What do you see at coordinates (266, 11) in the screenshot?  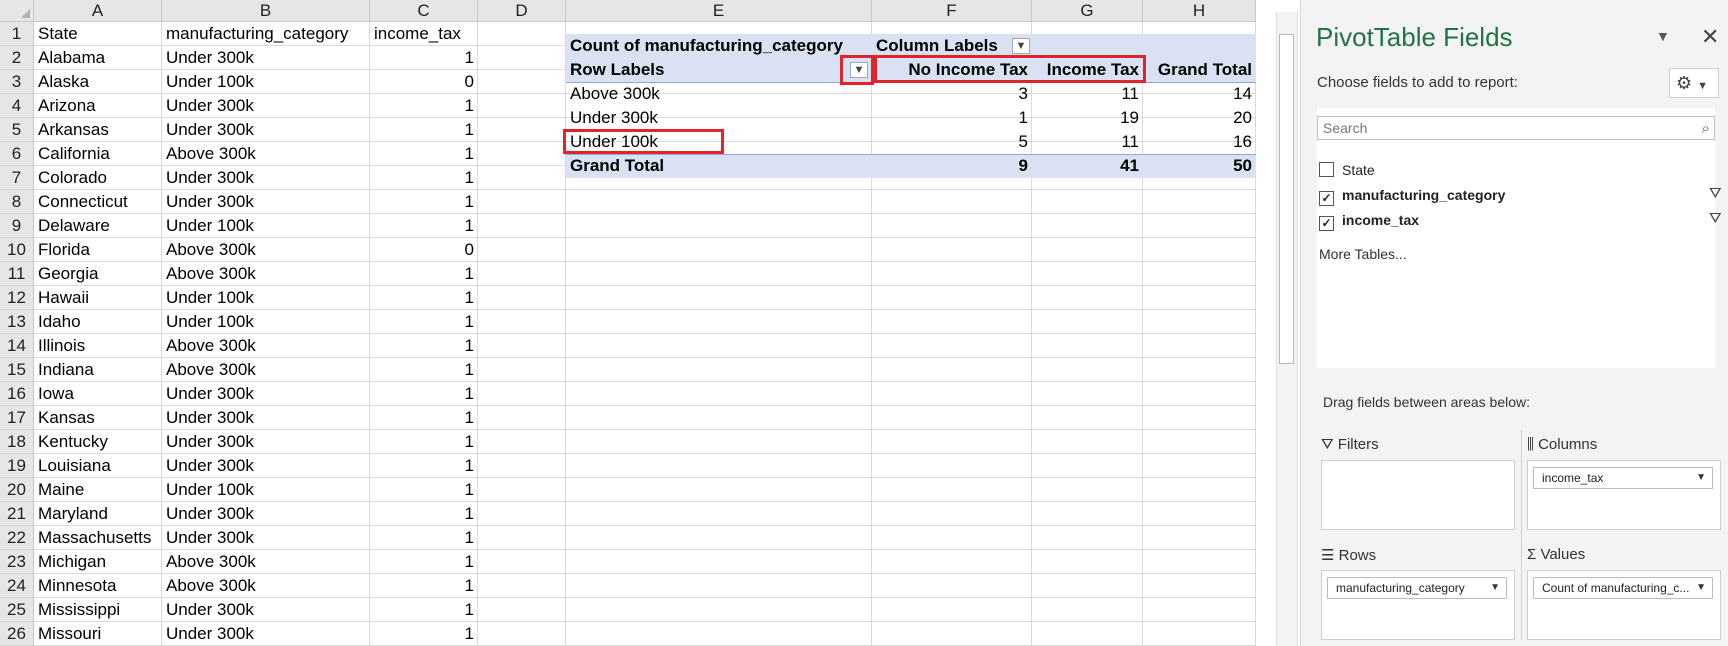 I see `column-header-b: B` at bounding box center [266, 11].